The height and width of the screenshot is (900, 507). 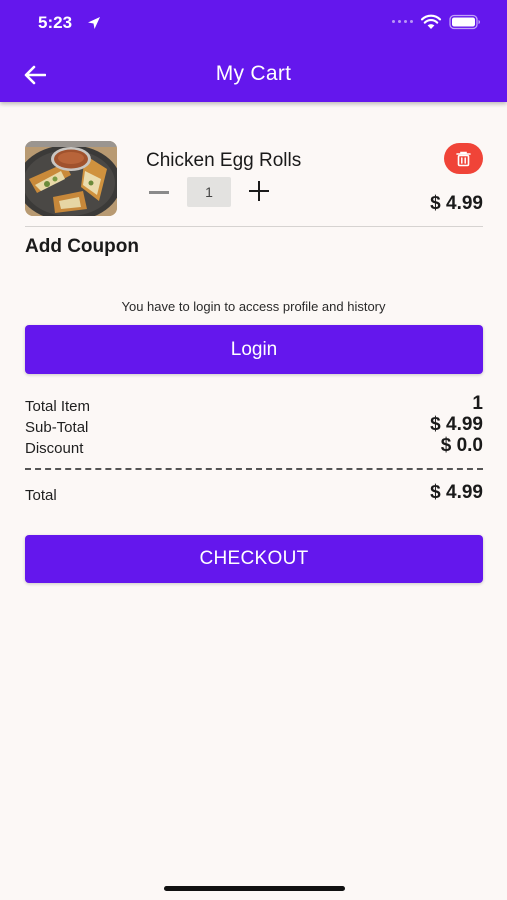 What do you see at coordinates (456, 424) in the screenshot?
I see `subtotal-value: $ 4.99` at bounding box center [456, 424].